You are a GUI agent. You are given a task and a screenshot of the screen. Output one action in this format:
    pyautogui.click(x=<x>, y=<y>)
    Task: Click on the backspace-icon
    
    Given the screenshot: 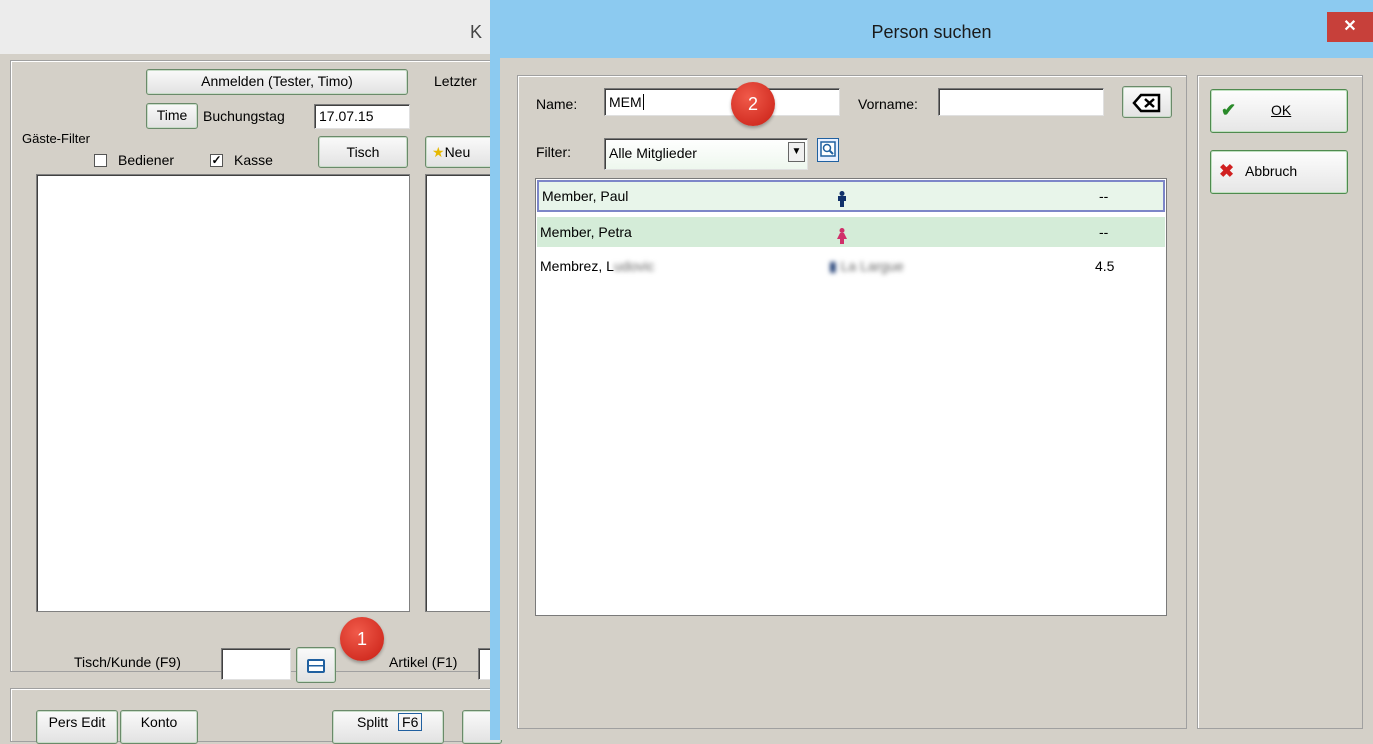 What is the action you would take?
    pyautogui.click(x=1146, y=103)
    